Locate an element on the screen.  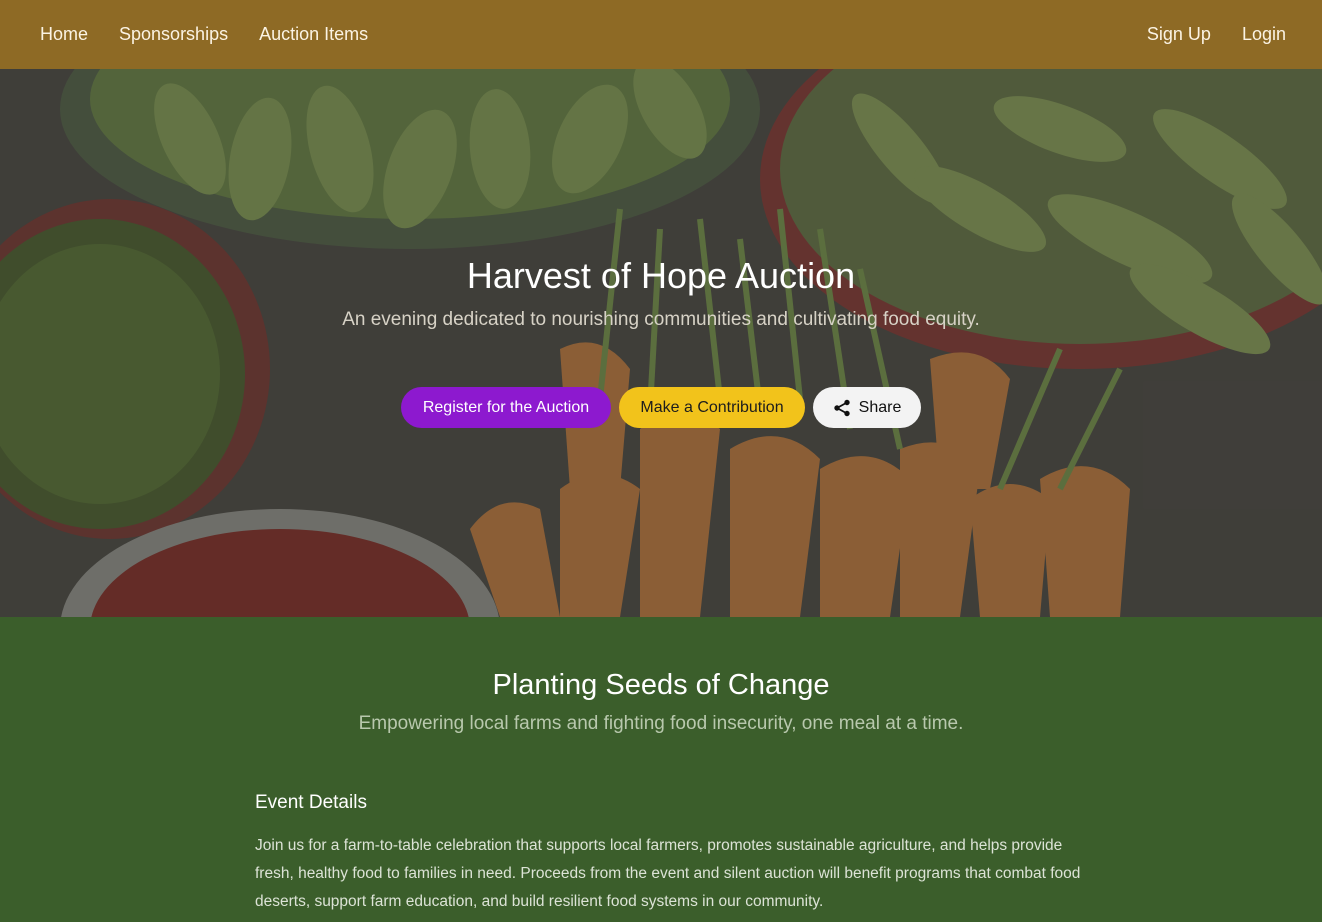
nav-left-group: Home Sponsorships Auction Items is located at coordinates (219, 34).